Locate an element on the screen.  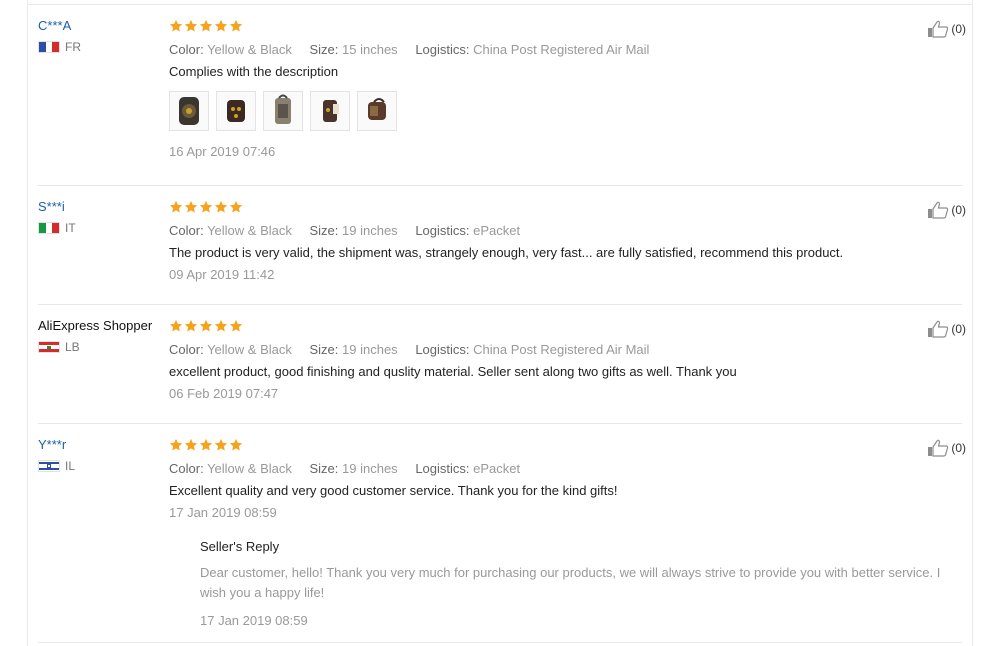
reviewer-country: IT is located at coordinates (57, 228).